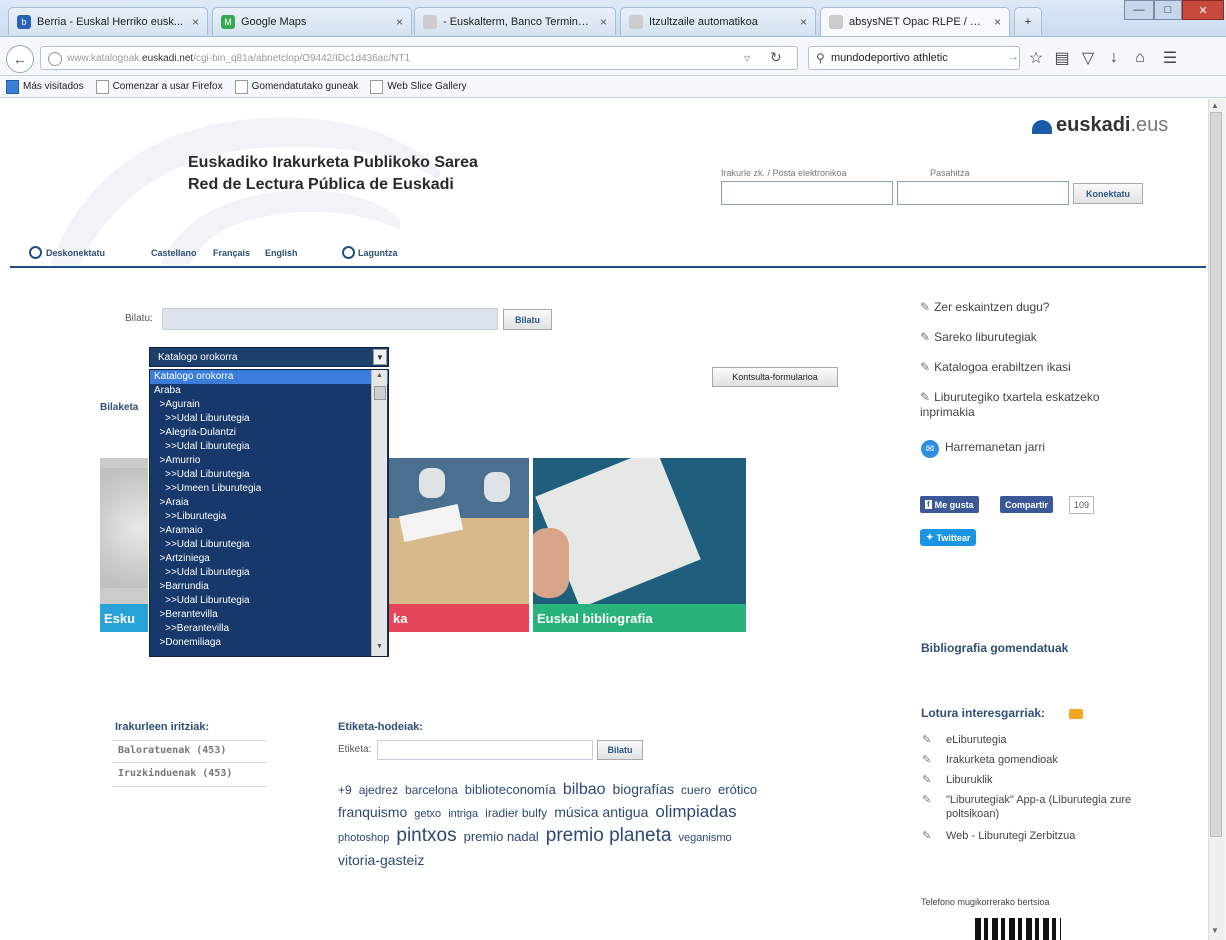 The image size is (1226, 940). I want to click on tag-link: premio nadal, so click(501, 837).